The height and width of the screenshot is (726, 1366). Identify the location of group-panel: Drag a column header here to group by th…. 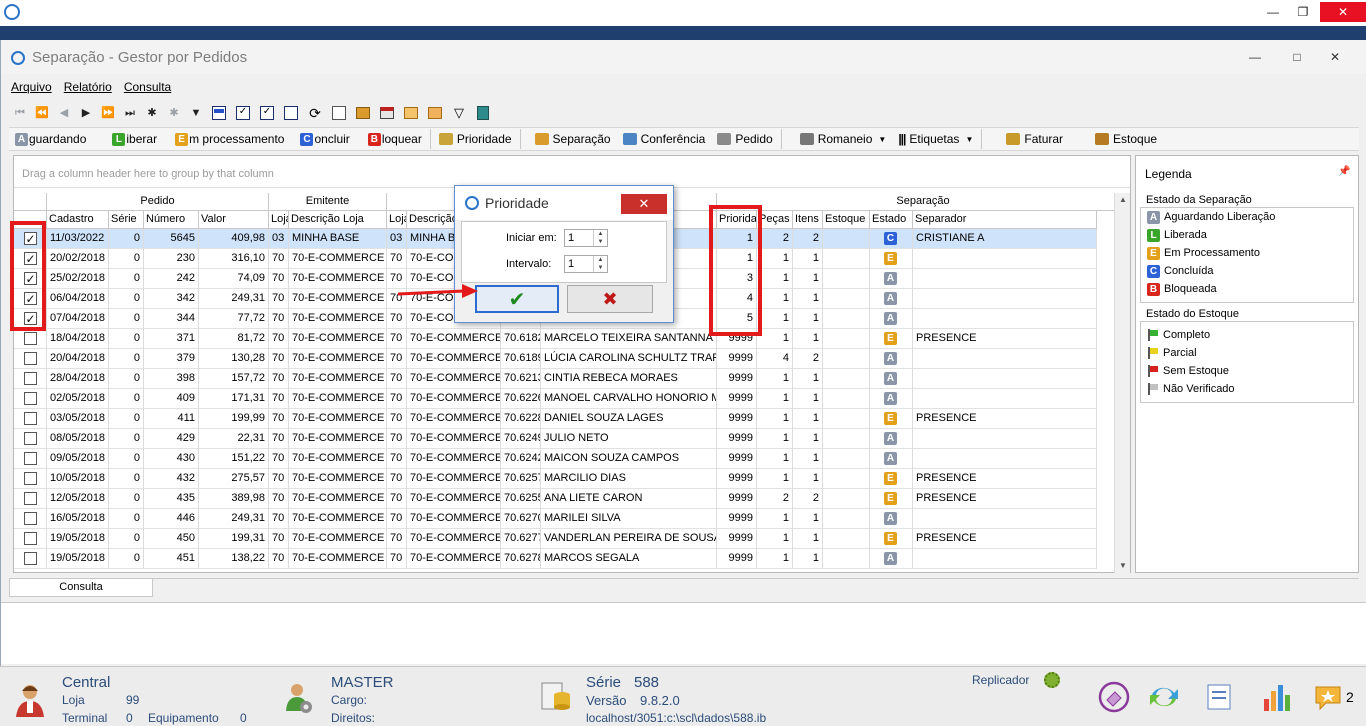
(572, 172).